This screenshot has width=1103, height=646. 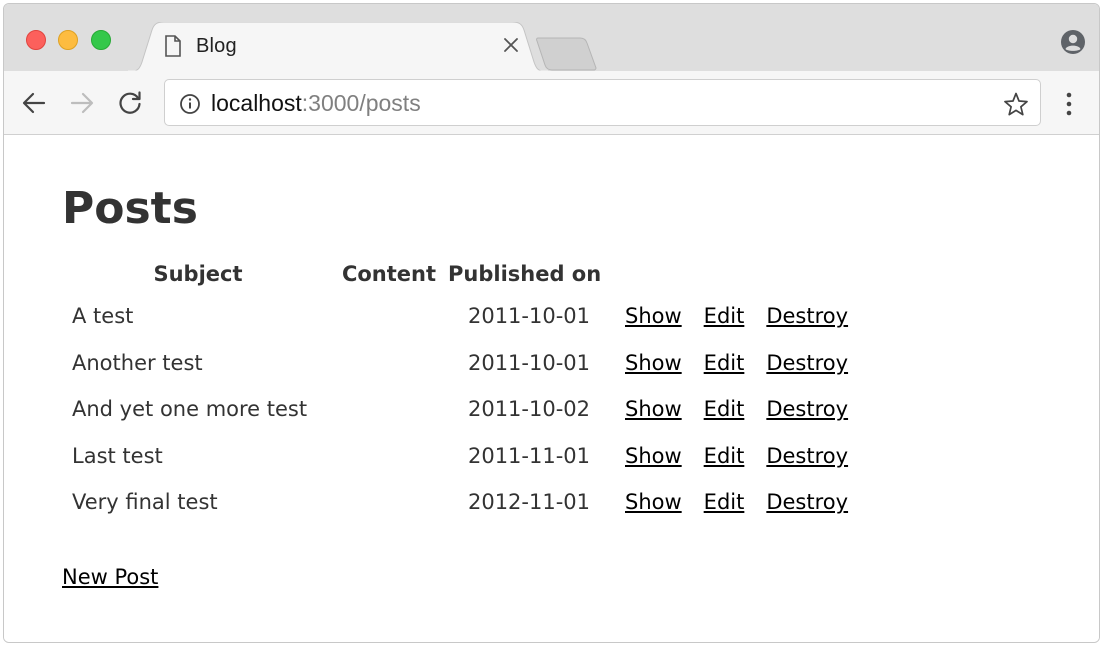 I want to click on window-close-button, so click(x=36, y=40).